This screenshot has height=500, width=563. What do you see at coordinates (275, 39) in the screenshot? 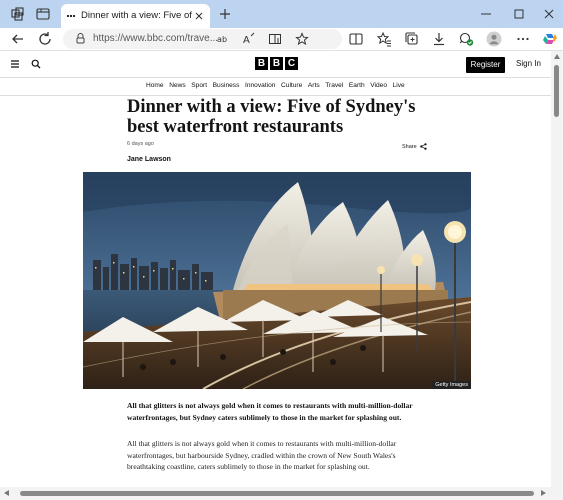
I see `immersive-reader-icon` at bounding box center [275, 39].